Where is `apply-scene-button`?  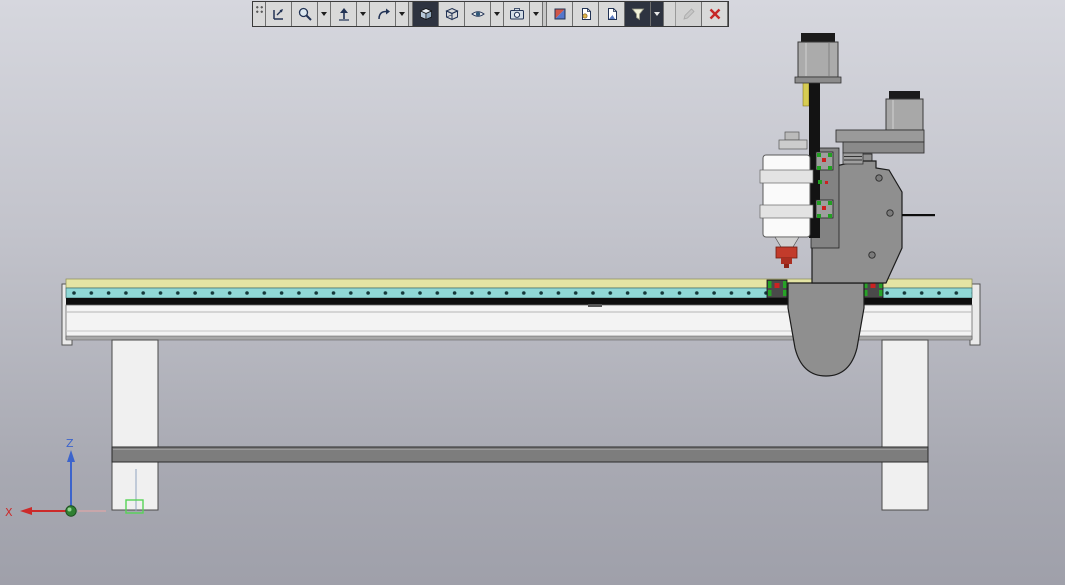
apply-scene-button is located at coordinates (517, 14).